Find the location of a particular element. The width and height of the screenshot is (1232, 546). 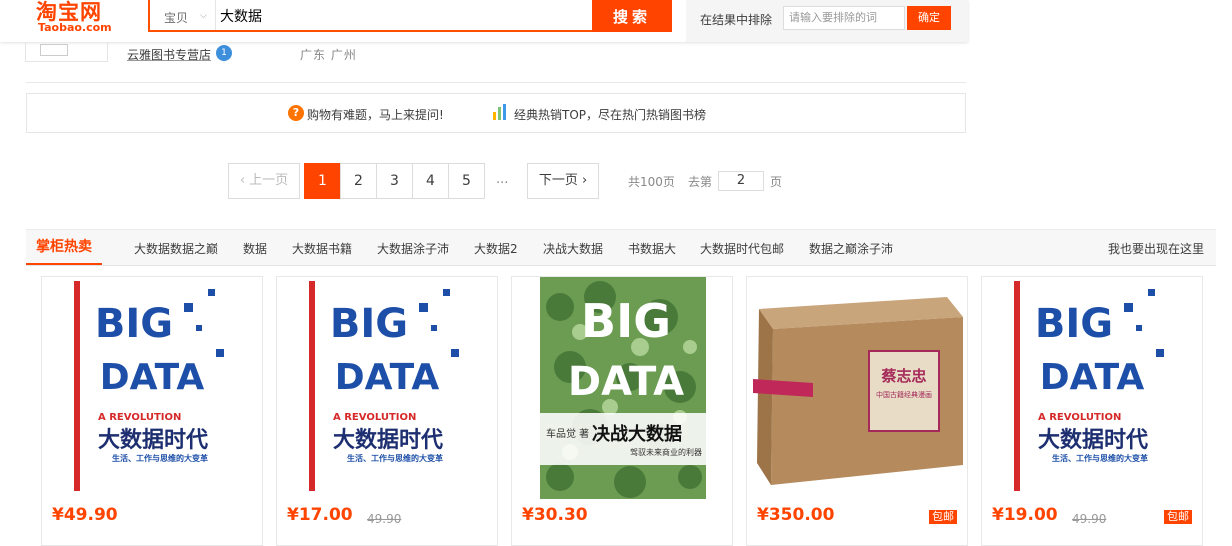

chevron-left-icon: ‹ is located at coordinates (242, 180).